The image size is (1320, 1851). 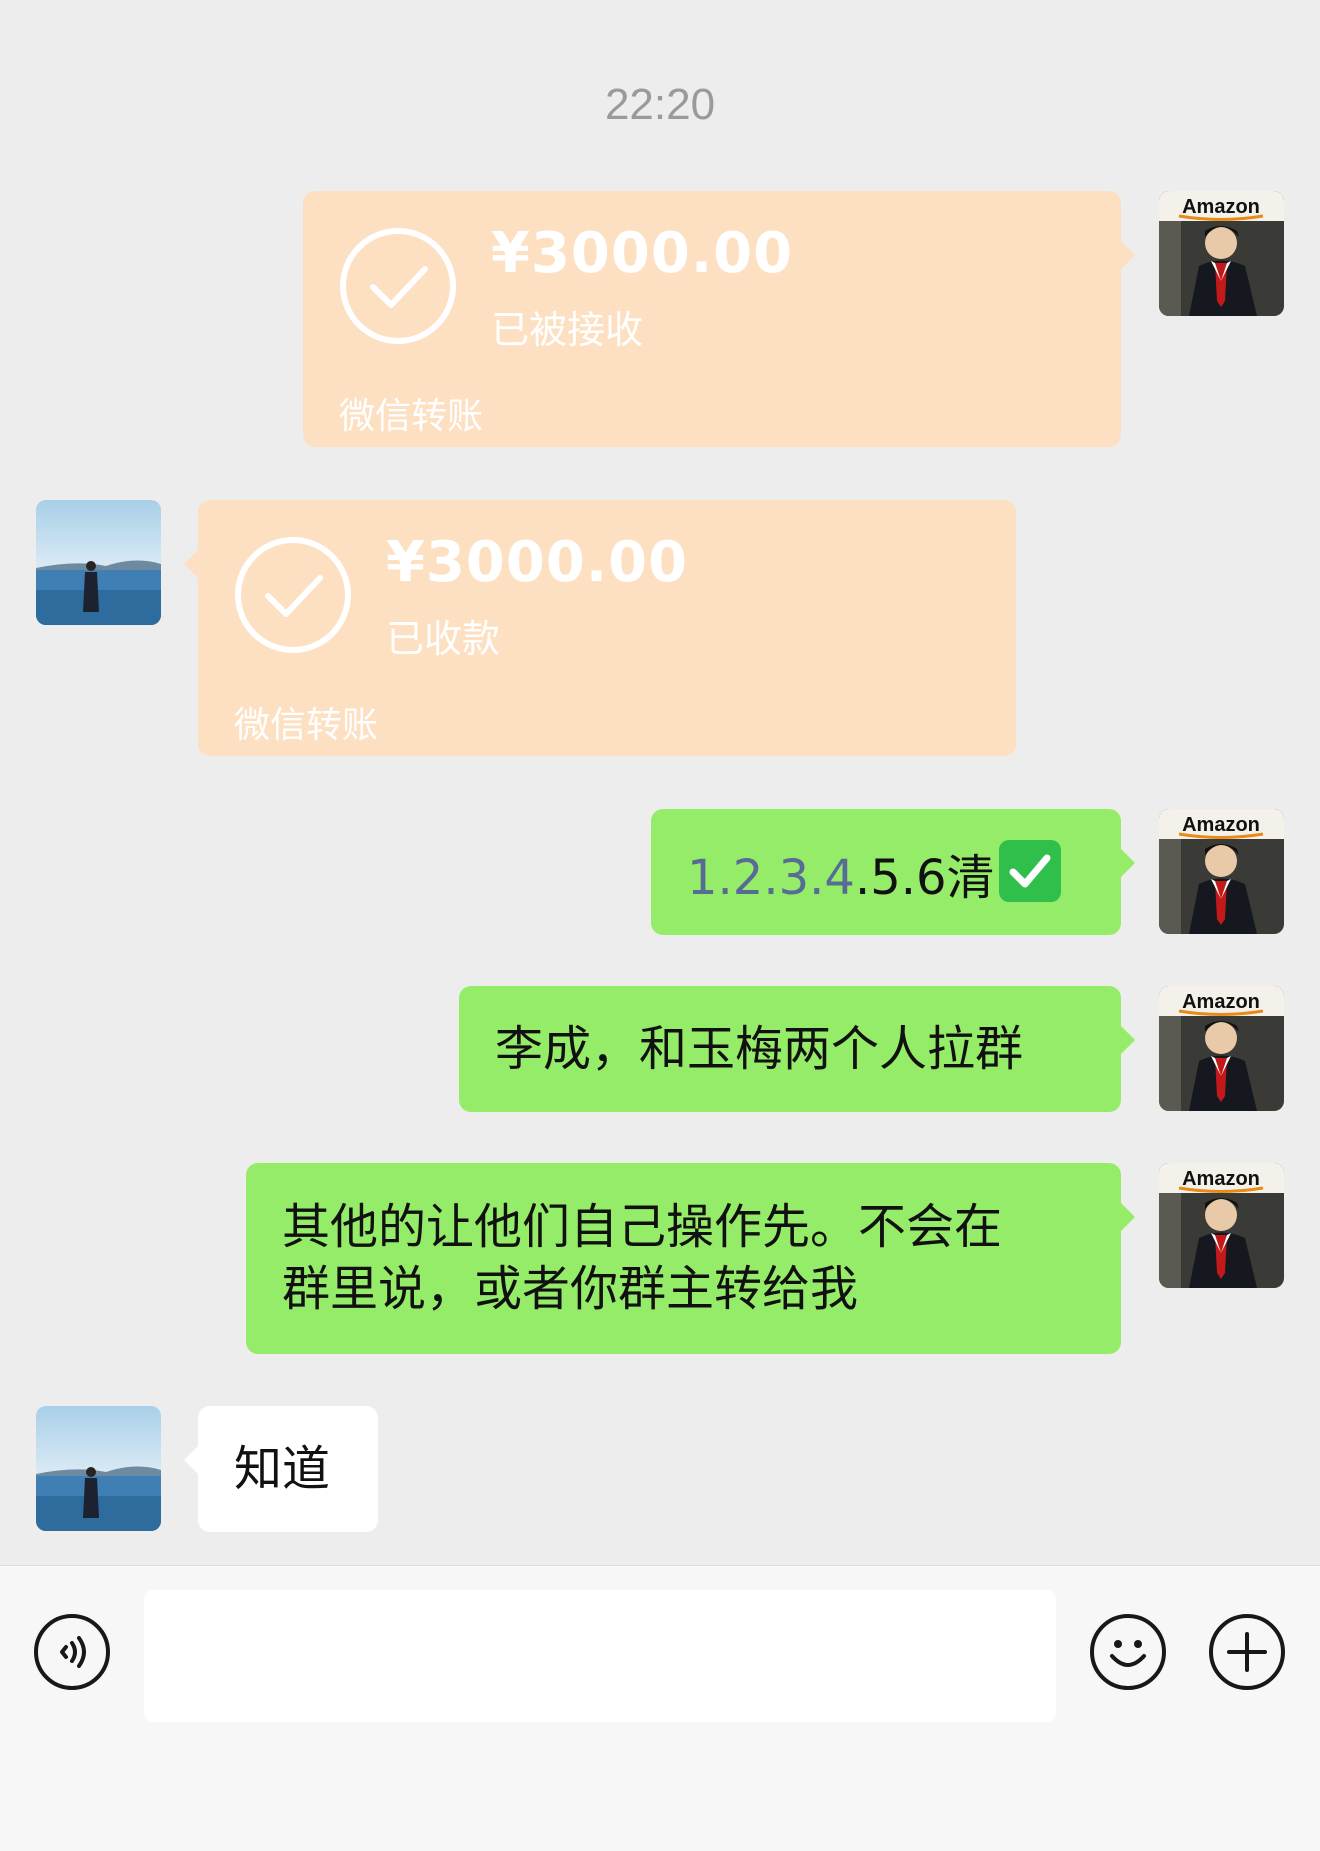 I want to click on chat-timestamp: 22:20, so click(x=660, y=104).